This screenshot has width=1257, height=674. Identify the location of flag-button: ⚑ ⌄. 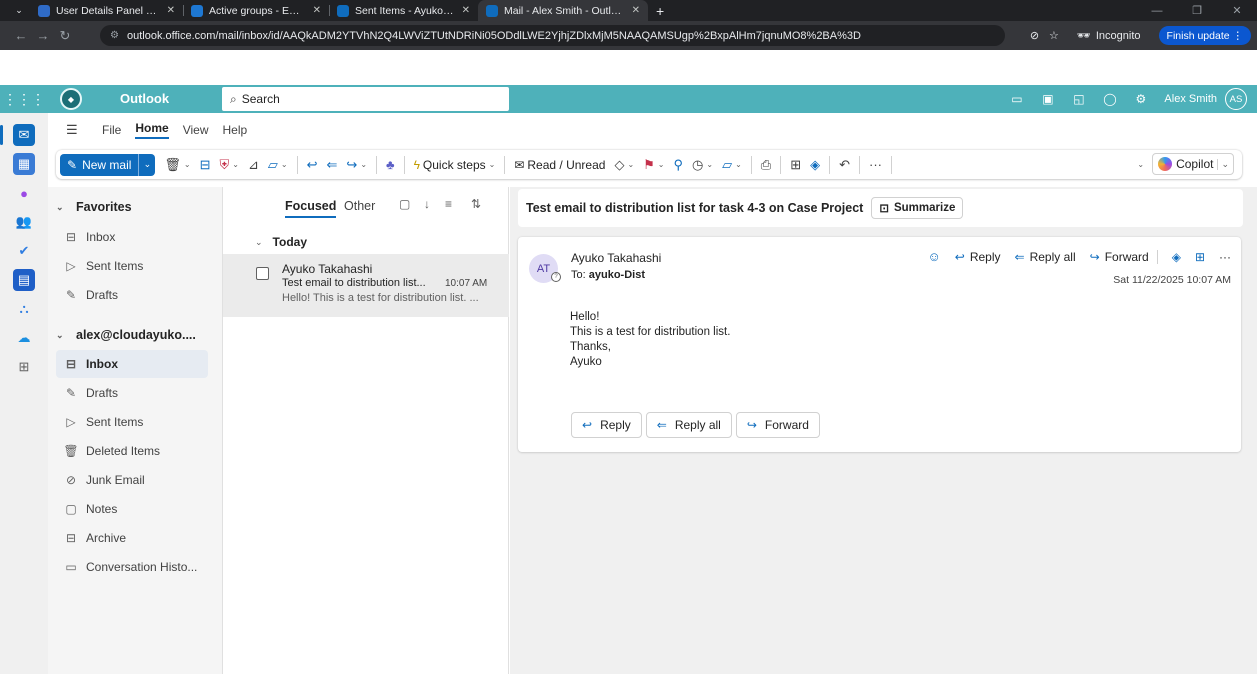
(653, 165).